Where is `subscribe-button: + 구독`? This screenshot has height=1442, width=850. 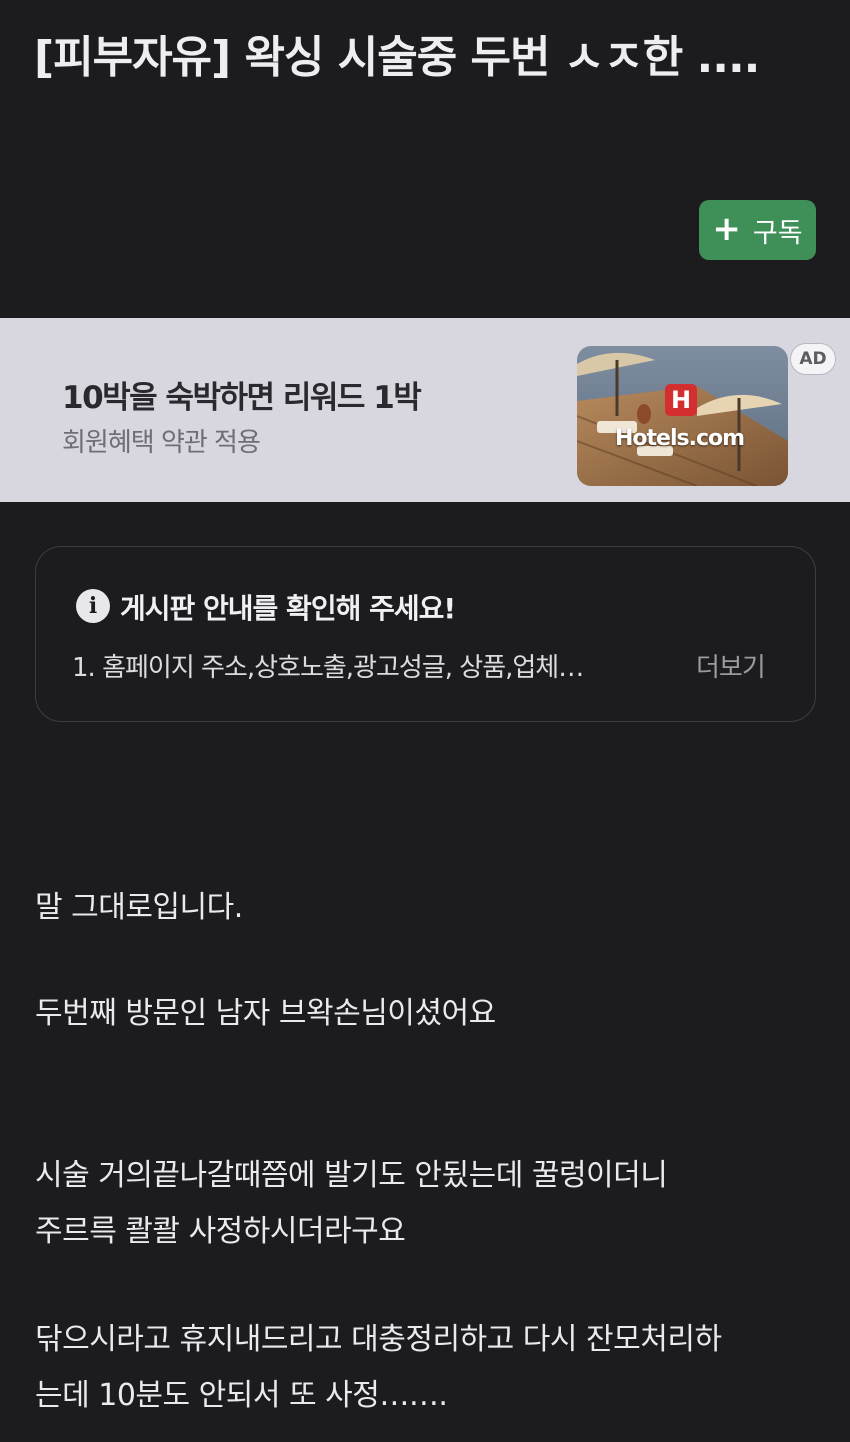
subscribe-button: + 구독 is located at coordinates (757, 230).